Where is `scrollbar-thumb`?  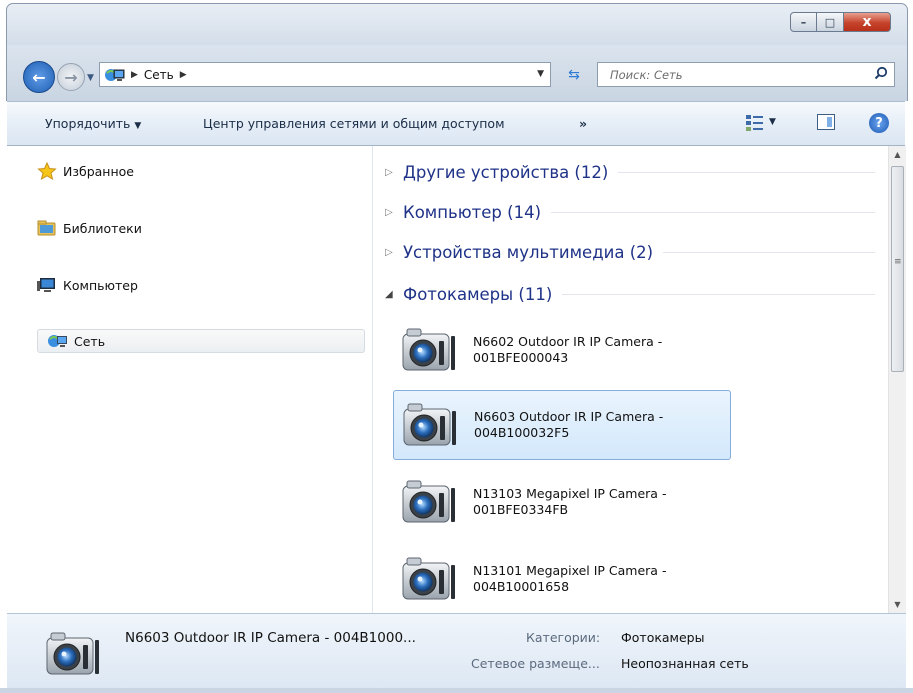
scrollbar-thumb is located at coordinates (897, 269).